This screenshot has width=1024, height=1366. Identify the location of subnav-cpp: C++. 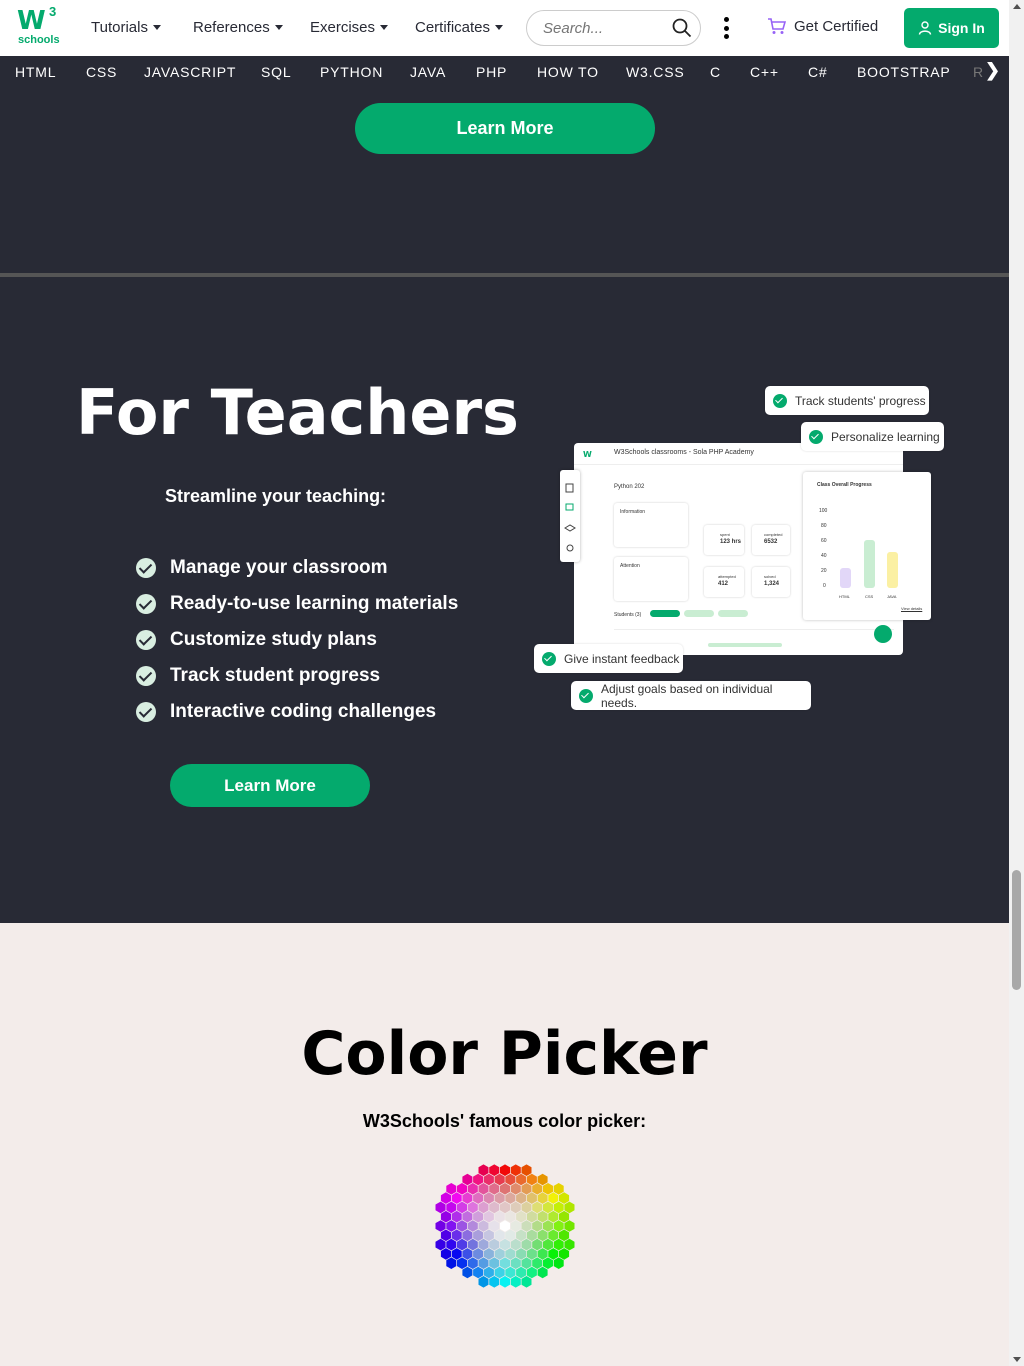
(764, 72).